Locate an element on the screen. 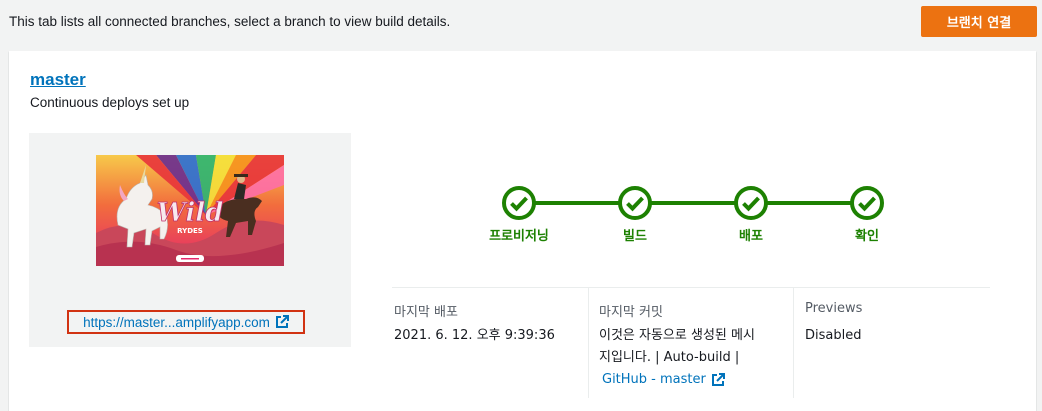  github-branch-link: GitHub - master is located at coordinates (663, 380).